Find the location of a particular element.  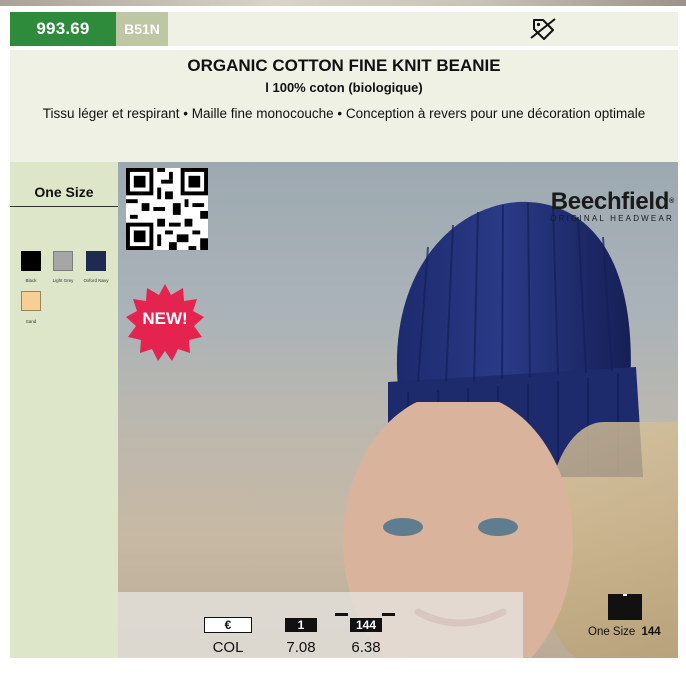

size-divider is located at coordinates (64, 206).